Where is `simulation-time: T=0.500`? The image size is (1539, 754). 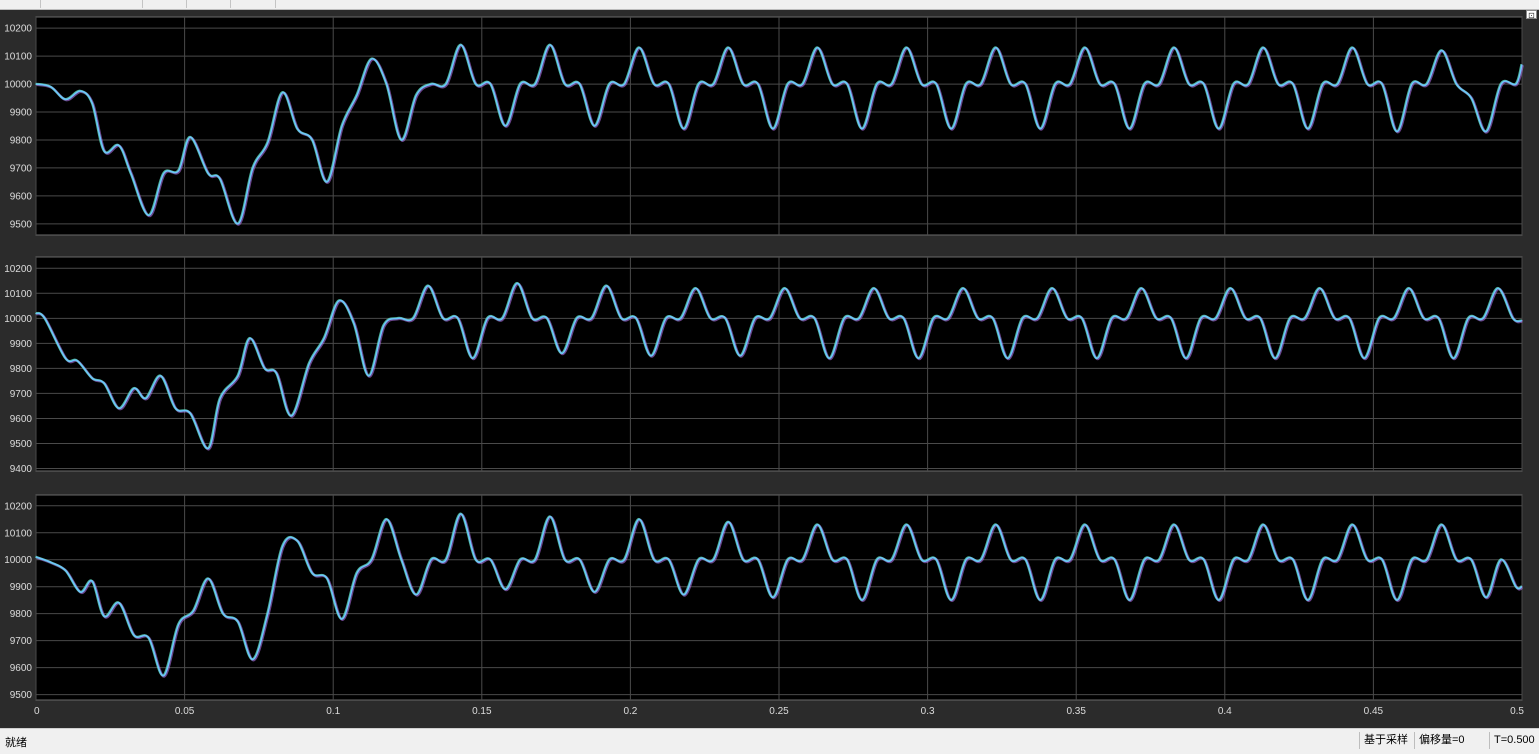 simulation-time: T=0.500 is located at coordinates (1514, 740).